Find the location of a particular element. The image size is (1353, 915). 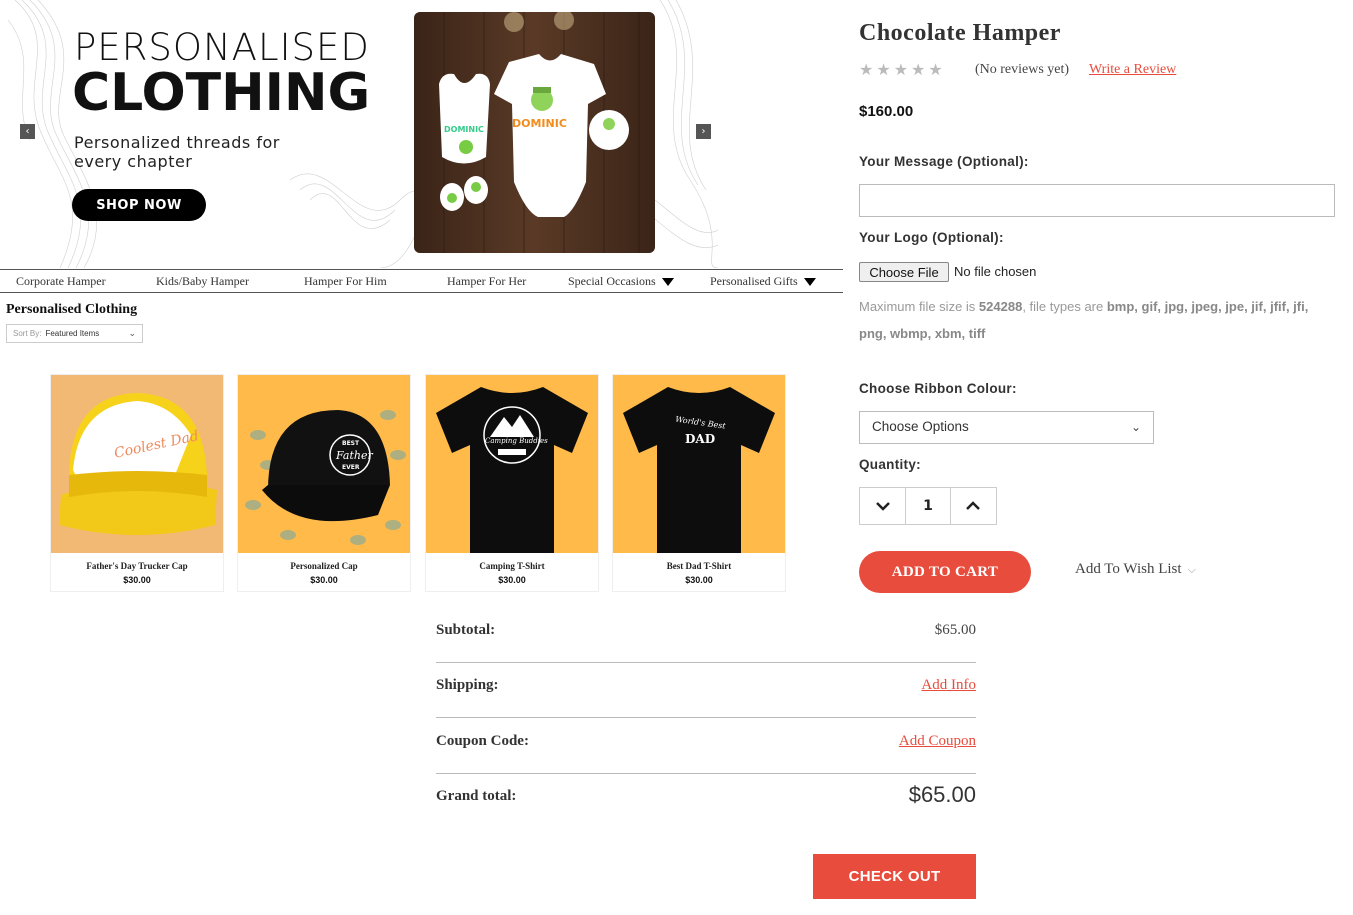

nav-item-corporate-hamper: Corporate Hamper is located at coordinates (61, 281).